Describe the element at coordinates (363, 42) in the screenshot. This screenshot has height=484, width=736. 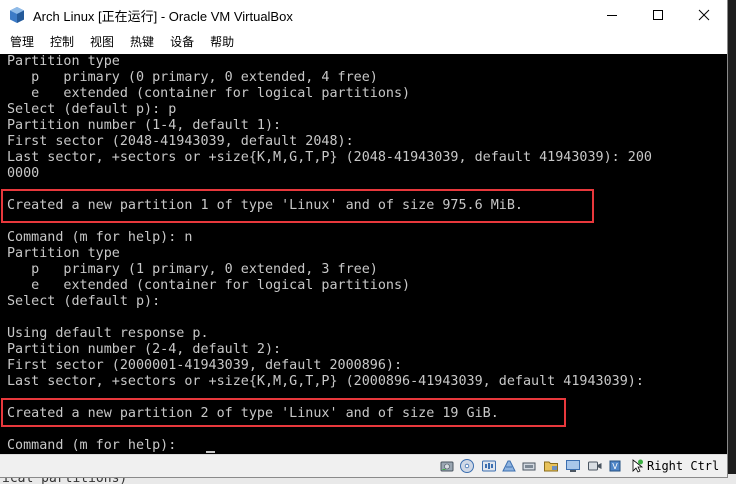
I see `menu-bar: 管理 控制 视图 热键 设备 帮助` at that location.